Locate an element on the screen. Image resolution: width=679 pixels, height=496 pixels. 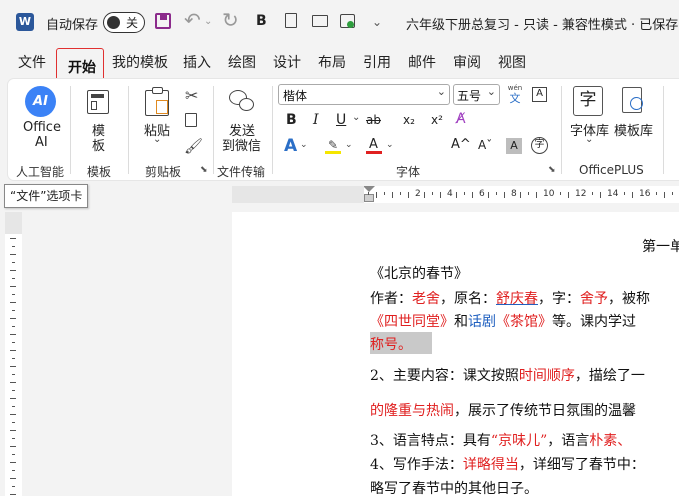
office-ai-label: Office is located at coordinates (42, 127).